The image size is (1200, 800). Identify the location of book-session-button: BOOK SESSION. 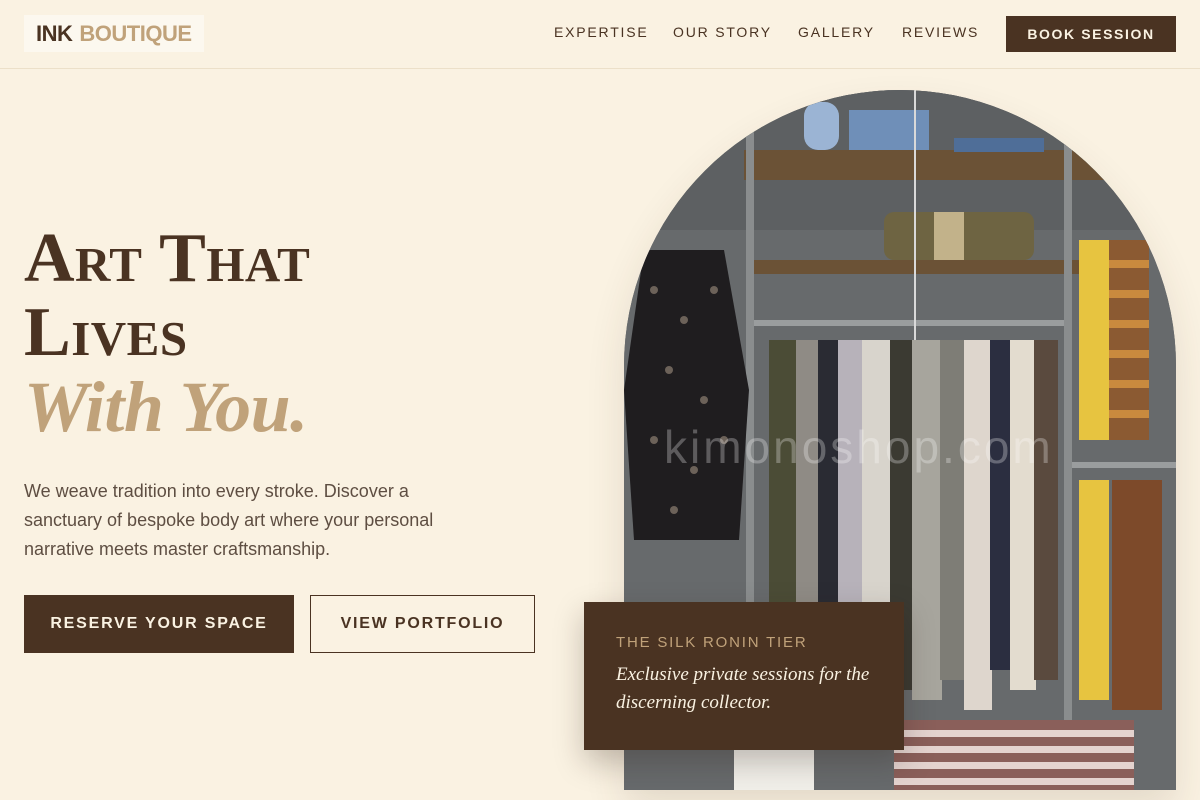
(1091, 34).